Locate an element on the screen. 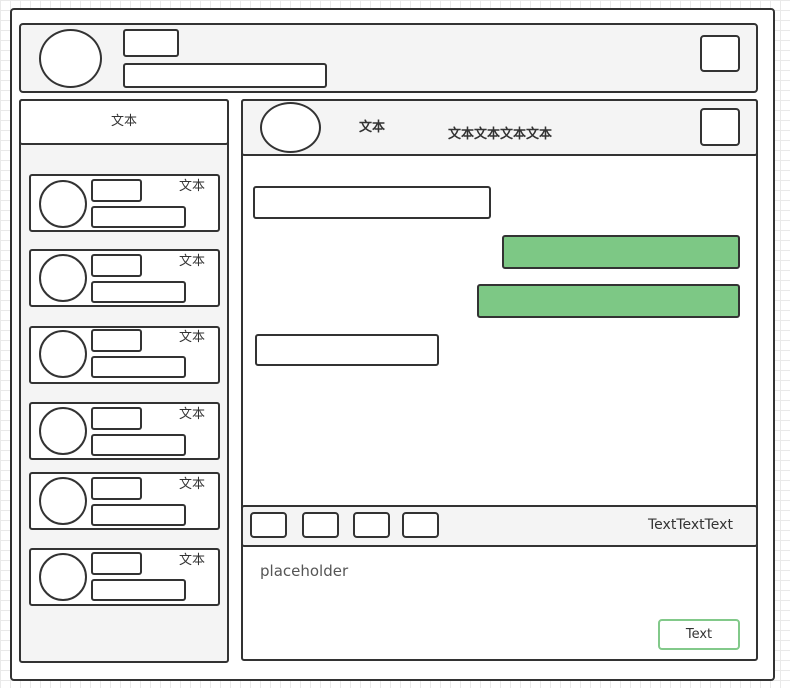  message-input-placeholder: placeholder is located at coordinates (304, 571).